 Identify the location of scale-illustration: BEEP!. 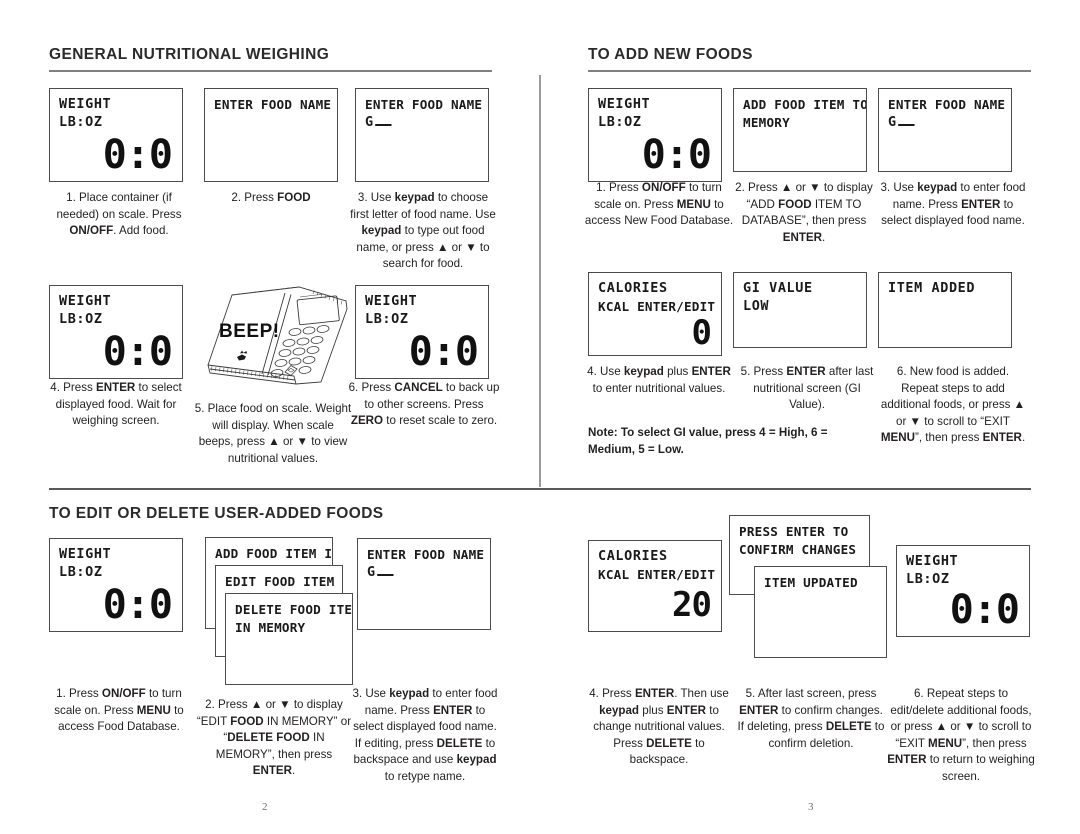
(273, 337).